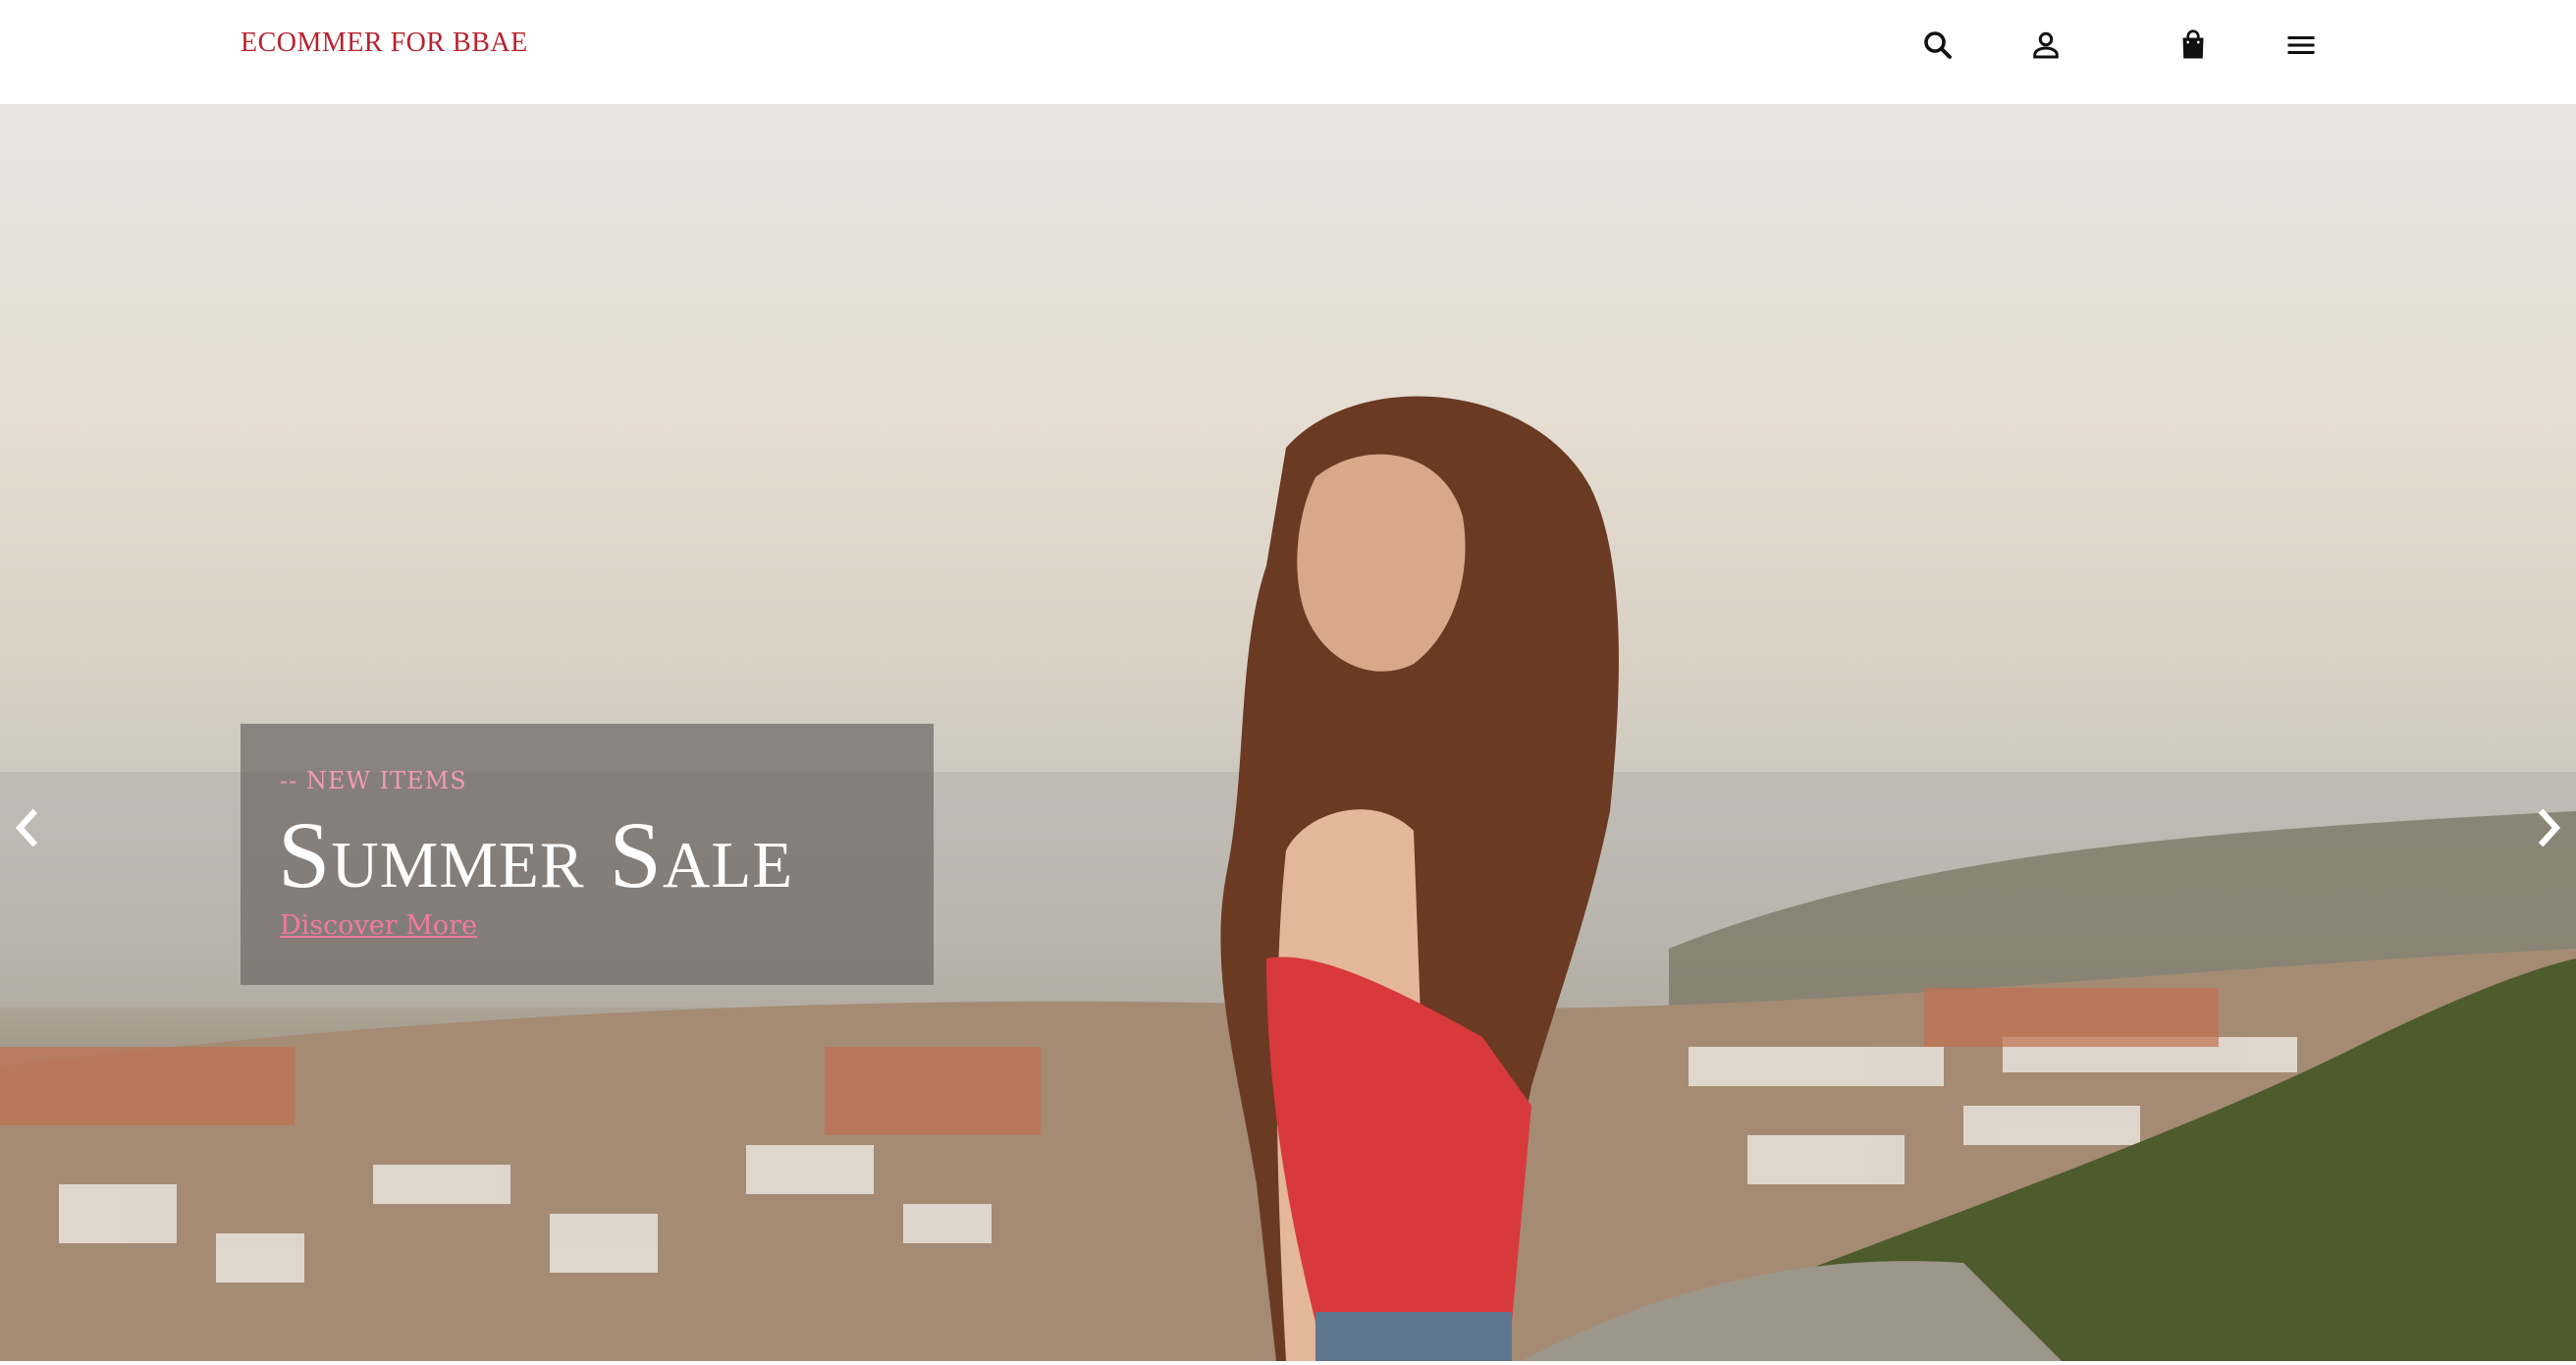 The width and height of the screenshot is (2576, 1365). I want to click on chevron-left-icon, so click(26, 827).